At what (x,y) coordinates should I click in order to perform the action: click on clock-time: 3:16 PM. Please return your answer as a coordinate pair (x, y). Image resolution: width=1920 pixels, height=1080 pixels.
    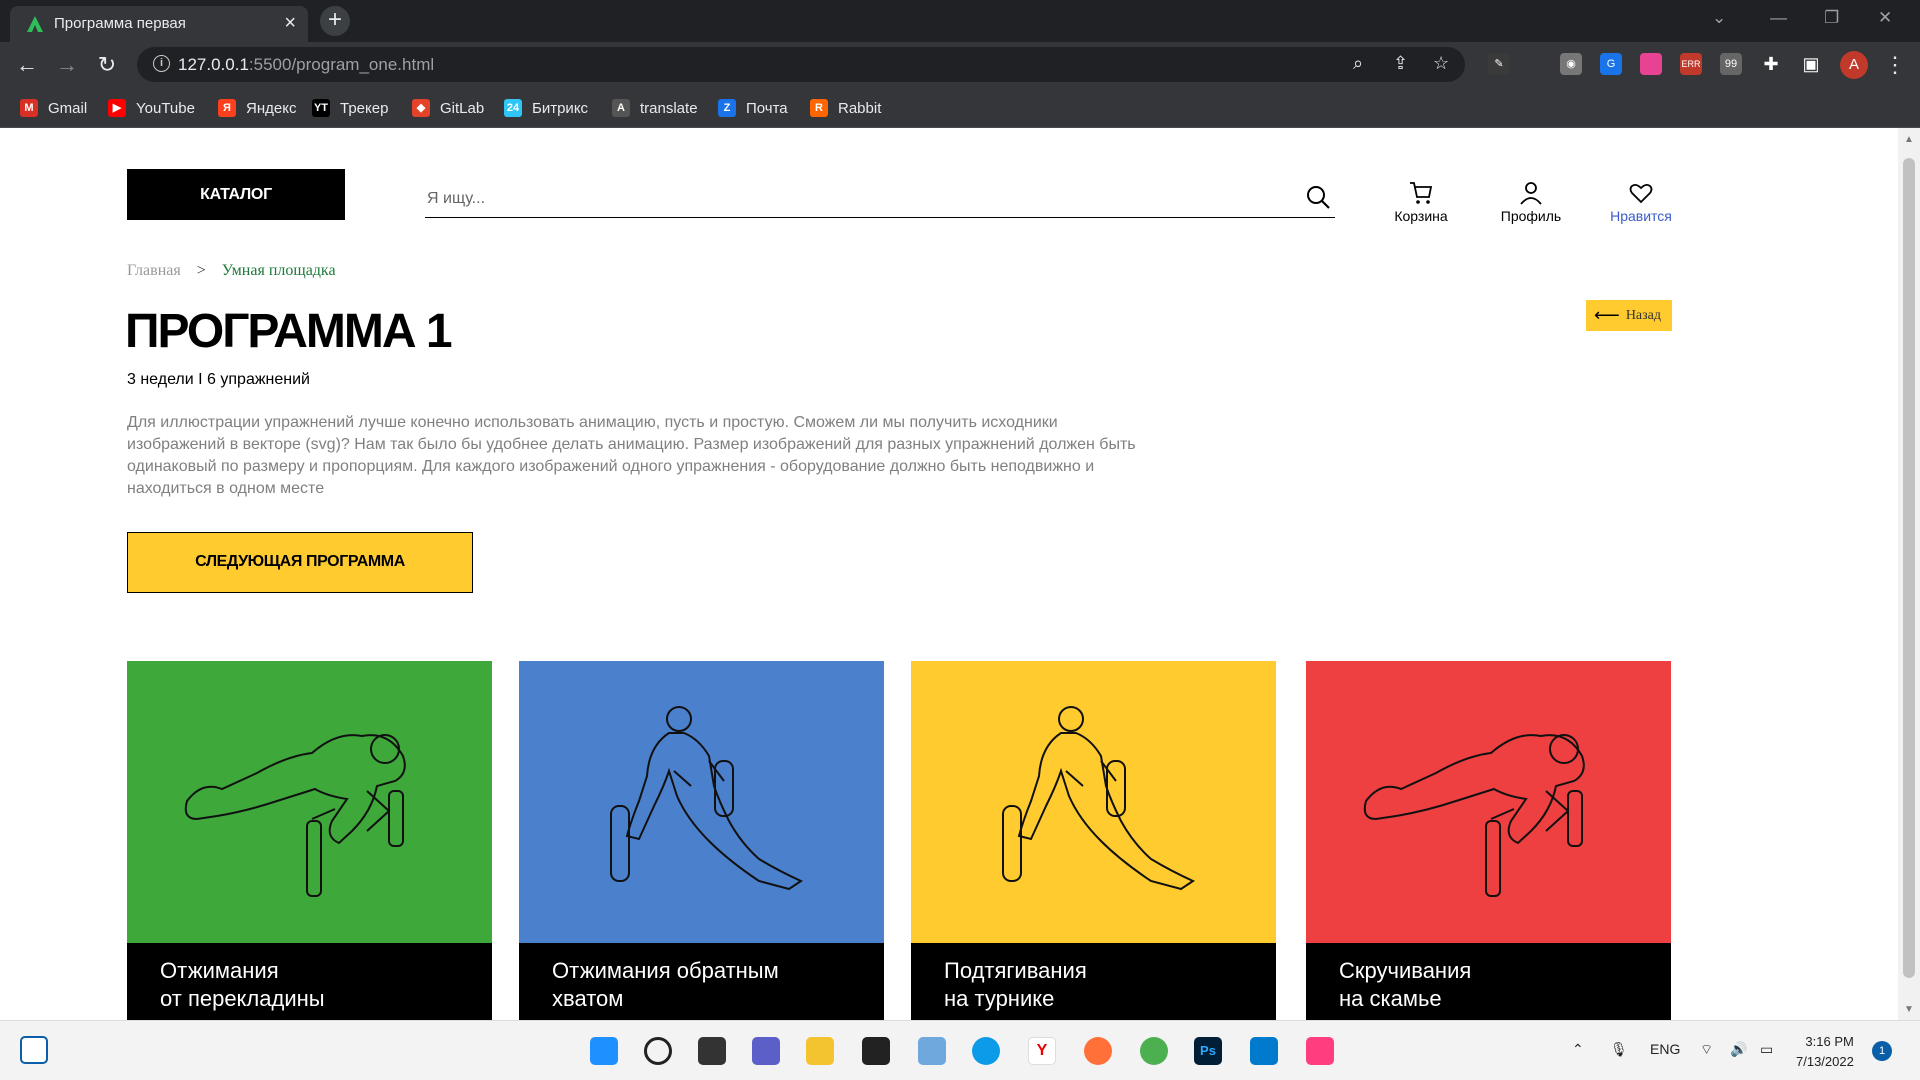
    Looking at the image, I should click on (1829, 1041).